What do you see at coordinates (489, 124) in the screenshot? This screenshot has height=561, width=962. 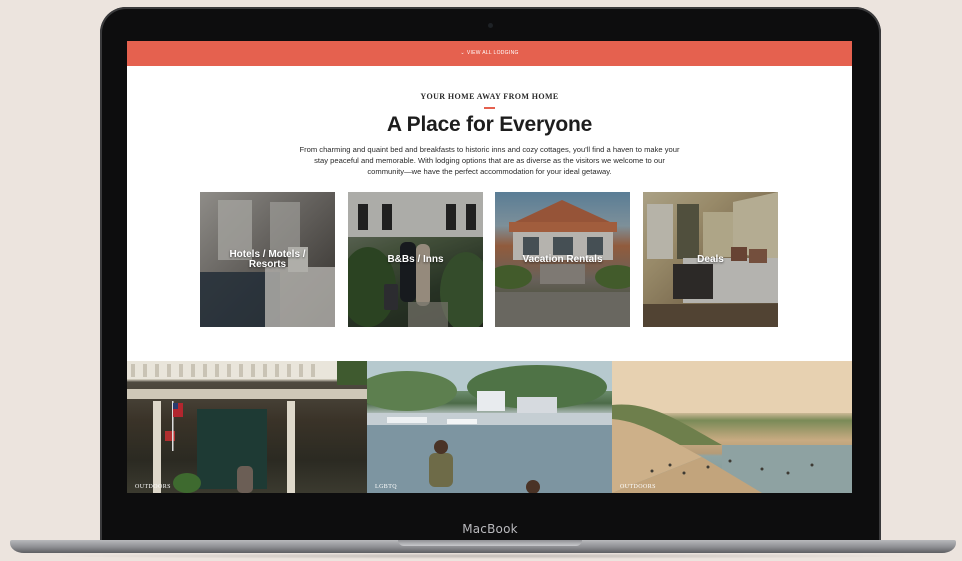 I see `page-title: A Place for Everyone` at bounding box center [489, 124].